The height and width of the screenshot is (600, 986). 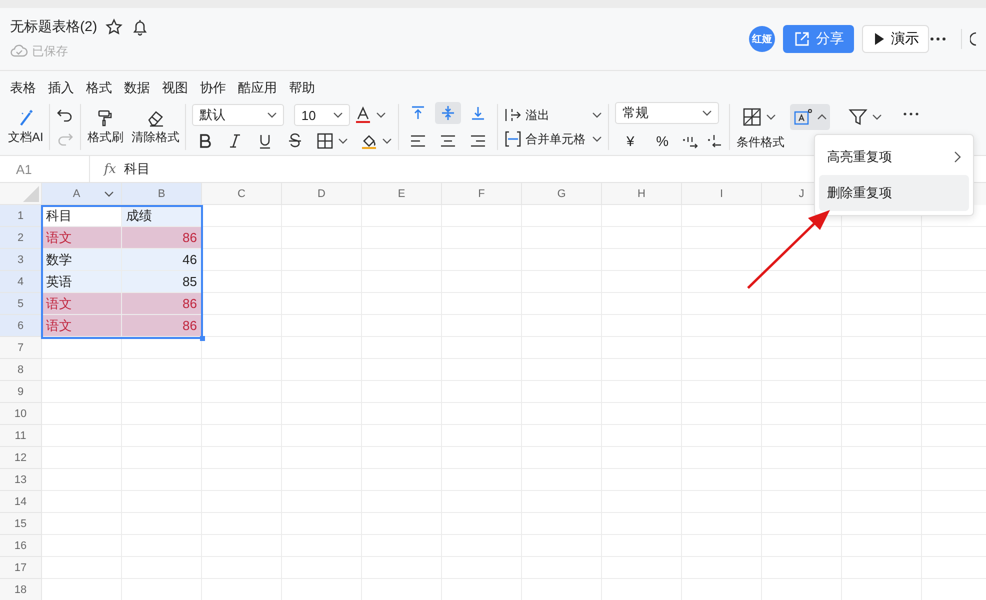 What do you see at coordinates (752, 116) in the screenshot?
I see `conditional-format-icon` at bounding box center [752, 116].